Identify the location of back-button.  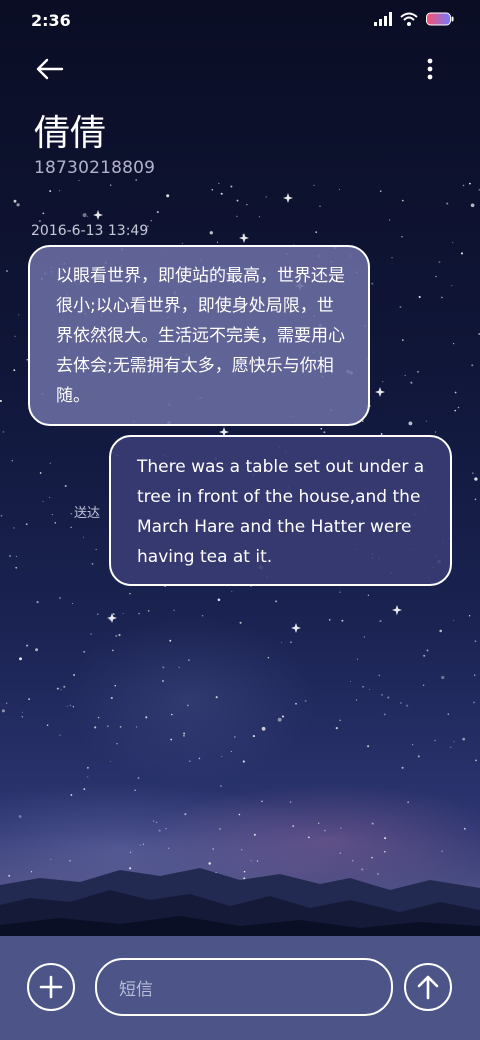
(50, 69).